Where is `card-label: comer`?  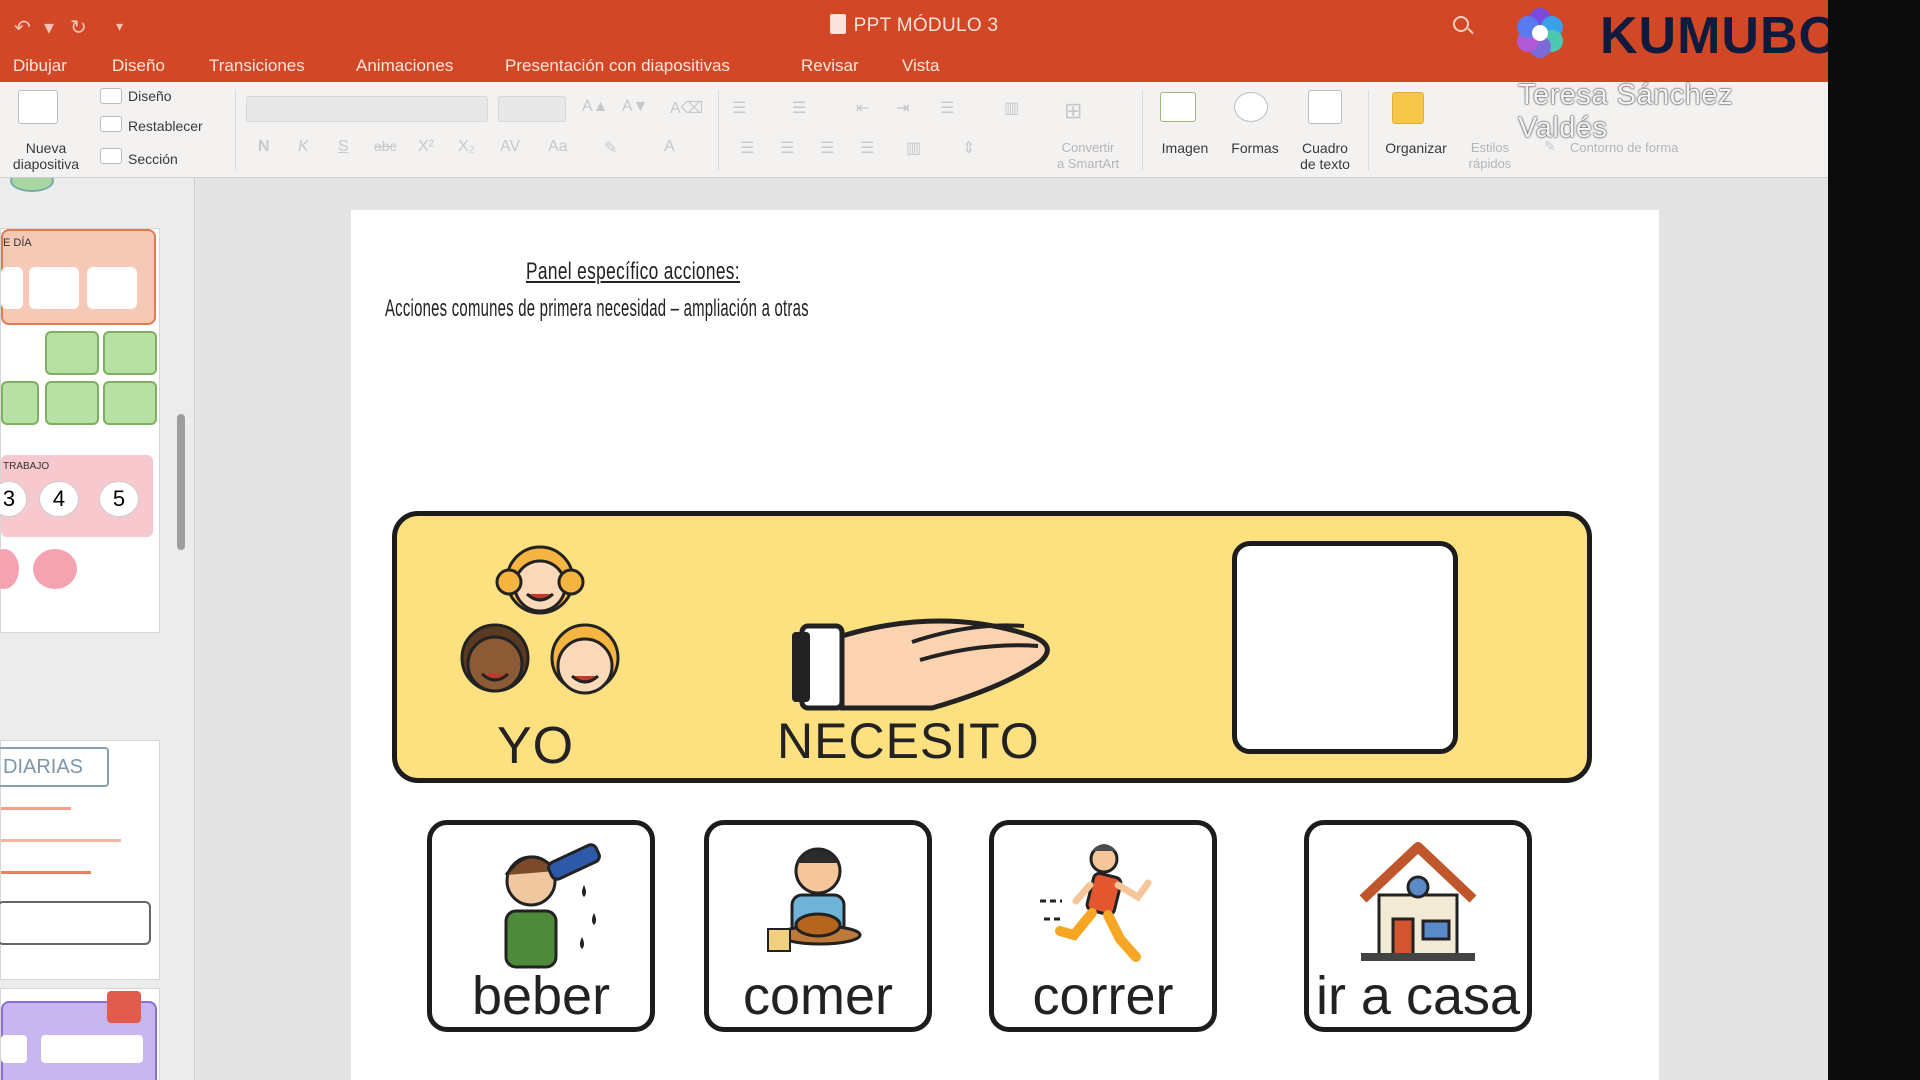 card-label: comer is located at coordinates (818, 996).